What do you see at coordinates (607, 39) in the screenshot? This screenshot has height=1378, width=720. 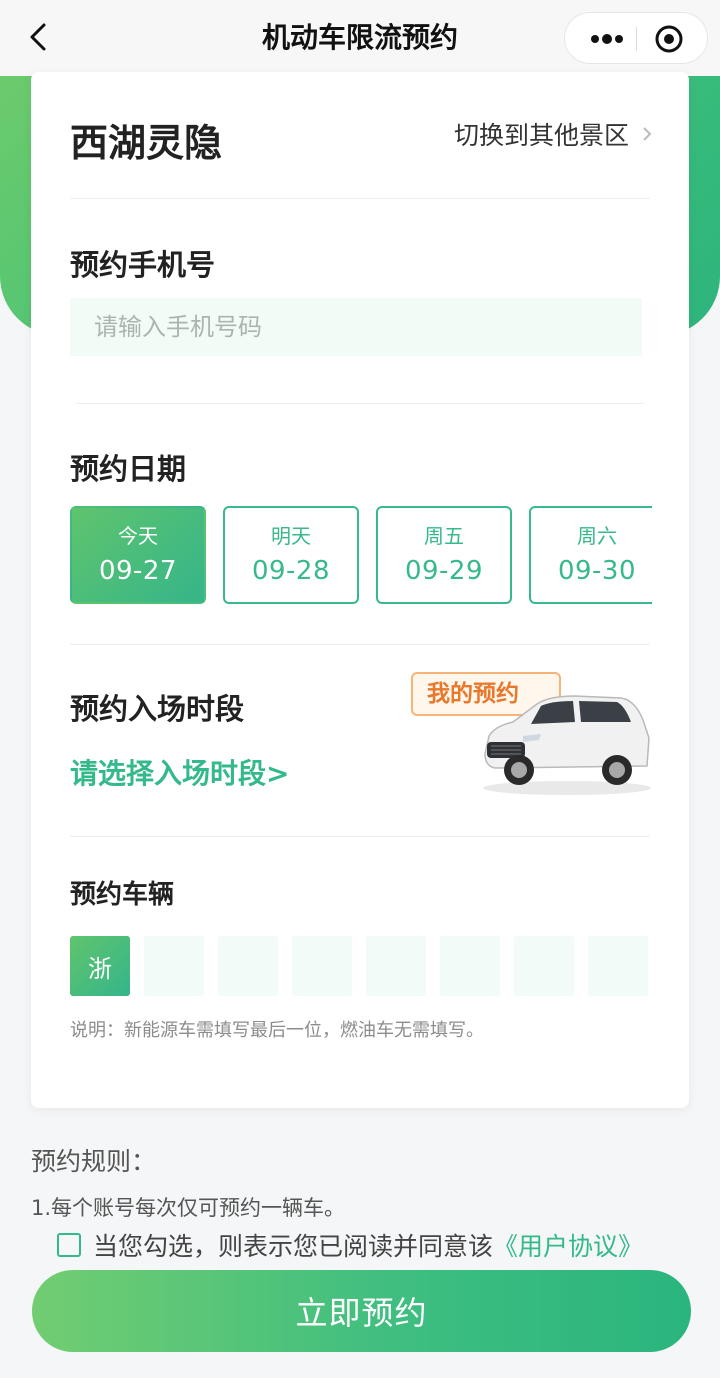 I see `more-dots-icon` at bounding box center [607, 39].